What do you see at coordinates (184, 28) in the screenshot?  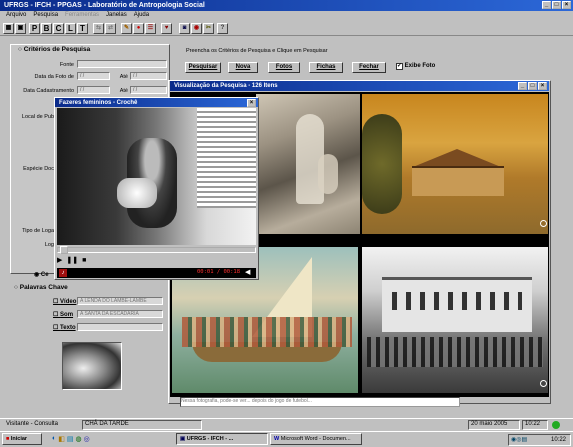 I see `toolbar-disk-icon: ◙` at bounding box center [184, 28].